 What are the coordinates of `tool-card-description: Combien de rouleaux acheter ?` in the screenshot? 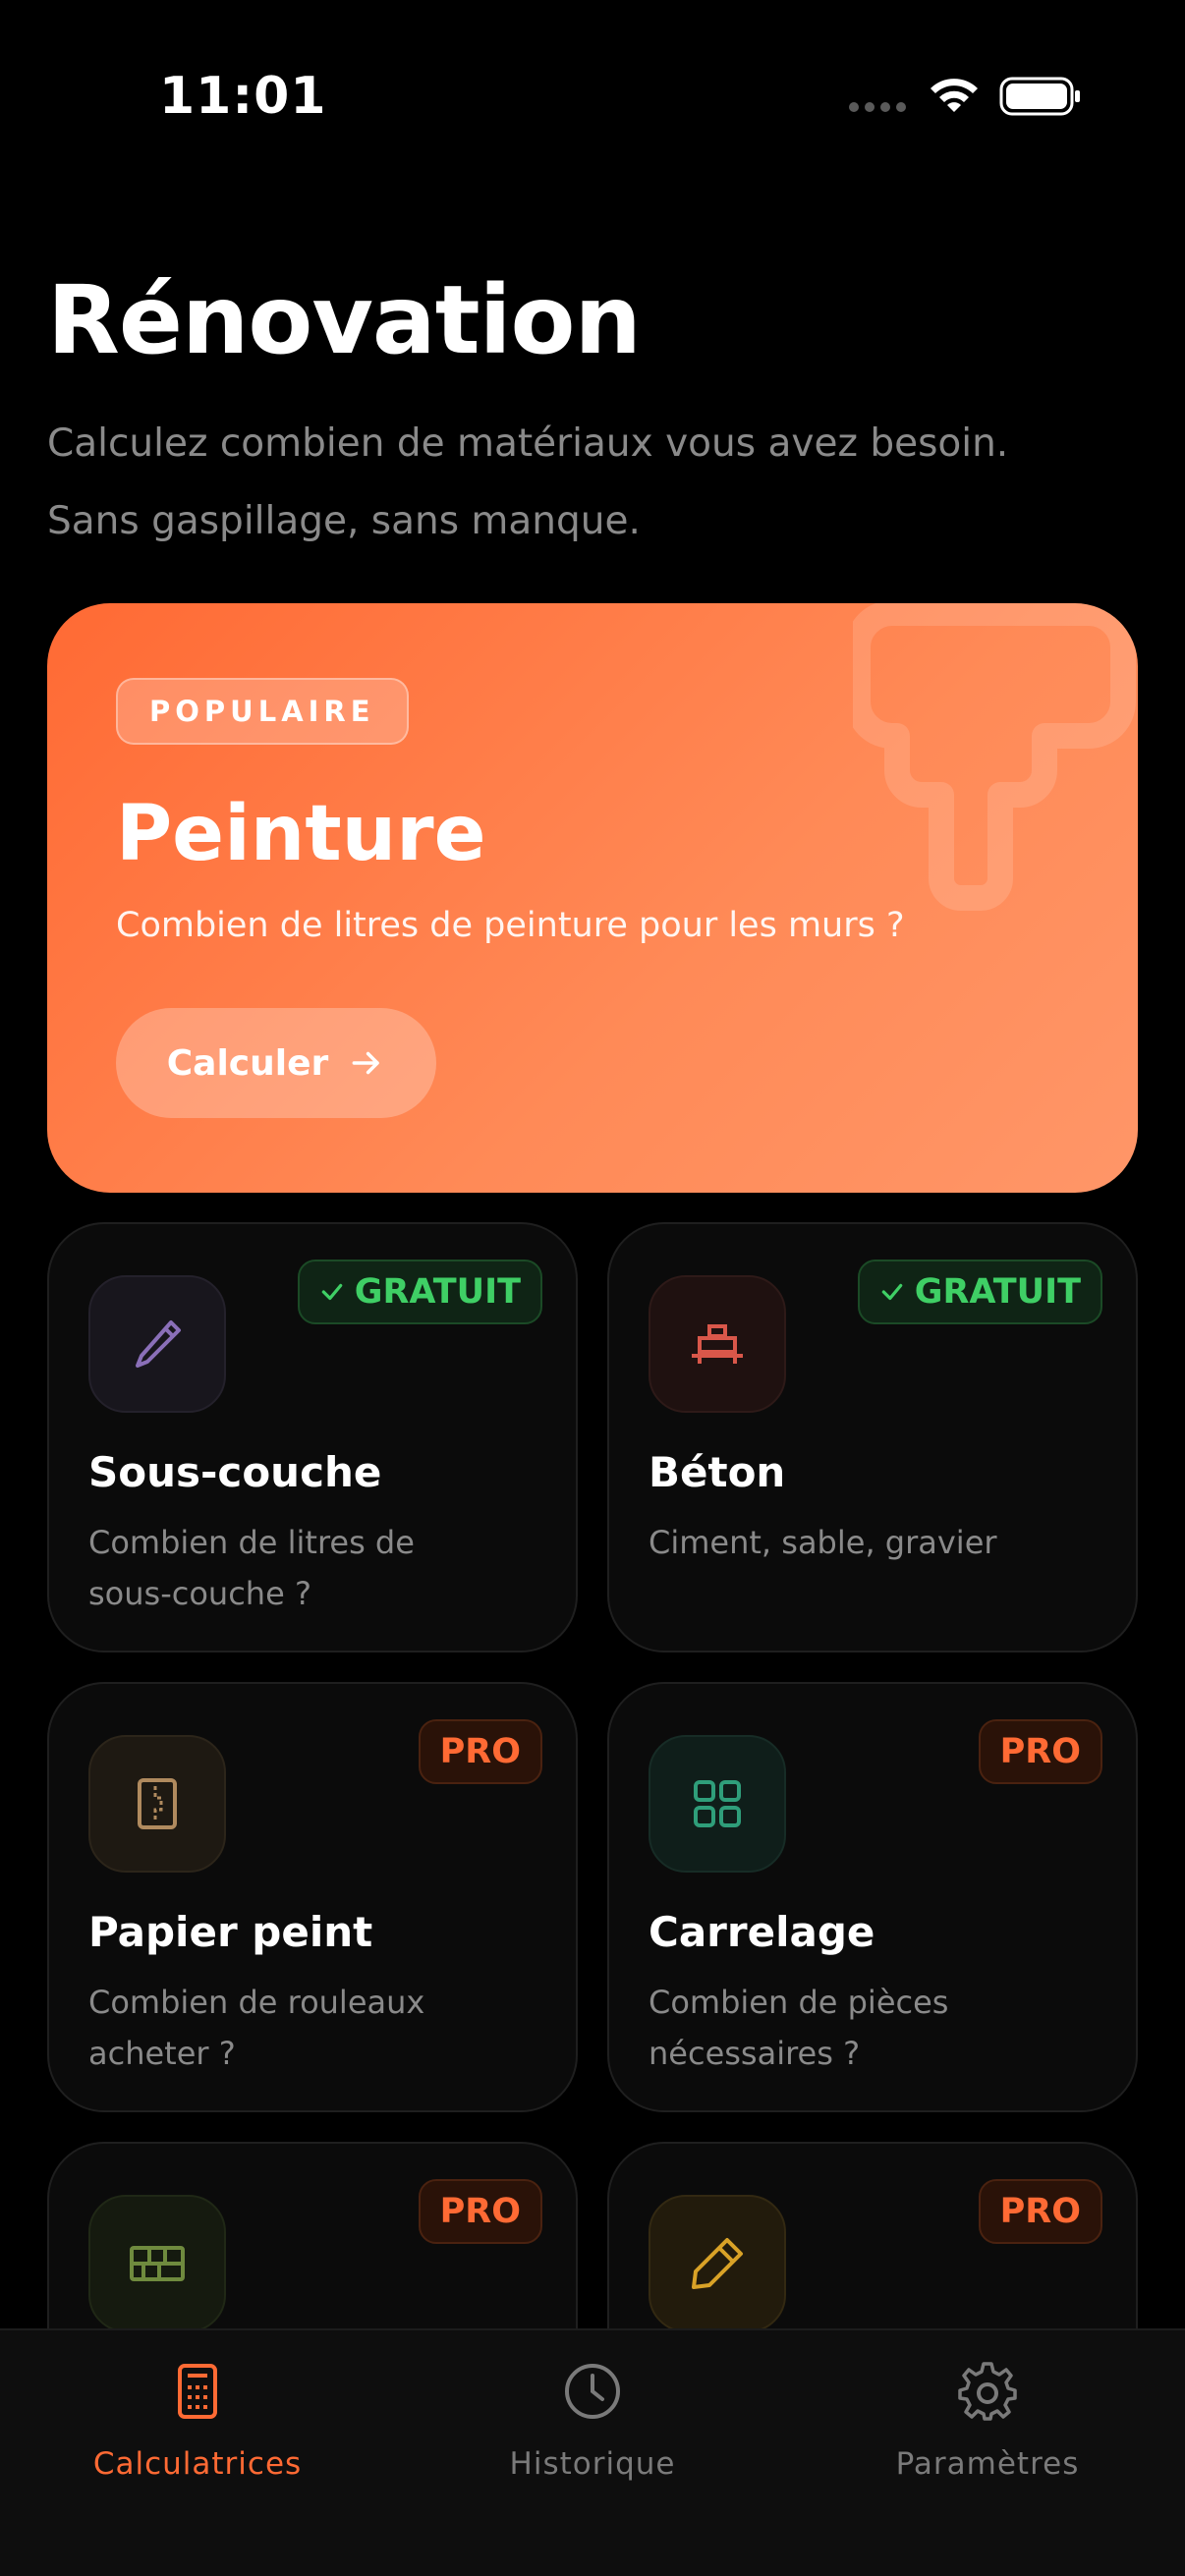 It's located at (256, 2028).